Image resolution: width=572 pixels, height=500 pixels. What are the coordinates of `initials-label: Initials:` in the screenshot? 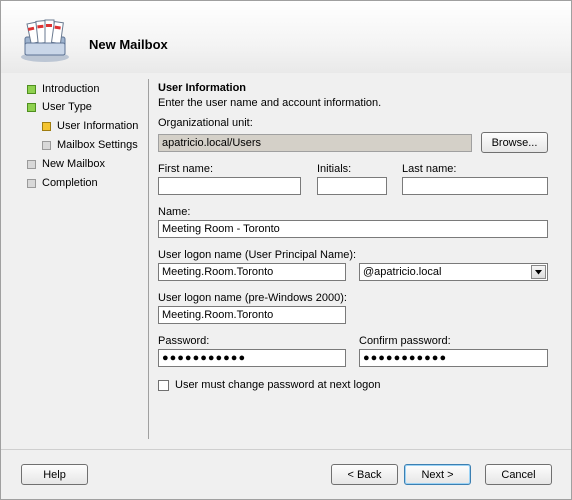 It's located at (334, 169).